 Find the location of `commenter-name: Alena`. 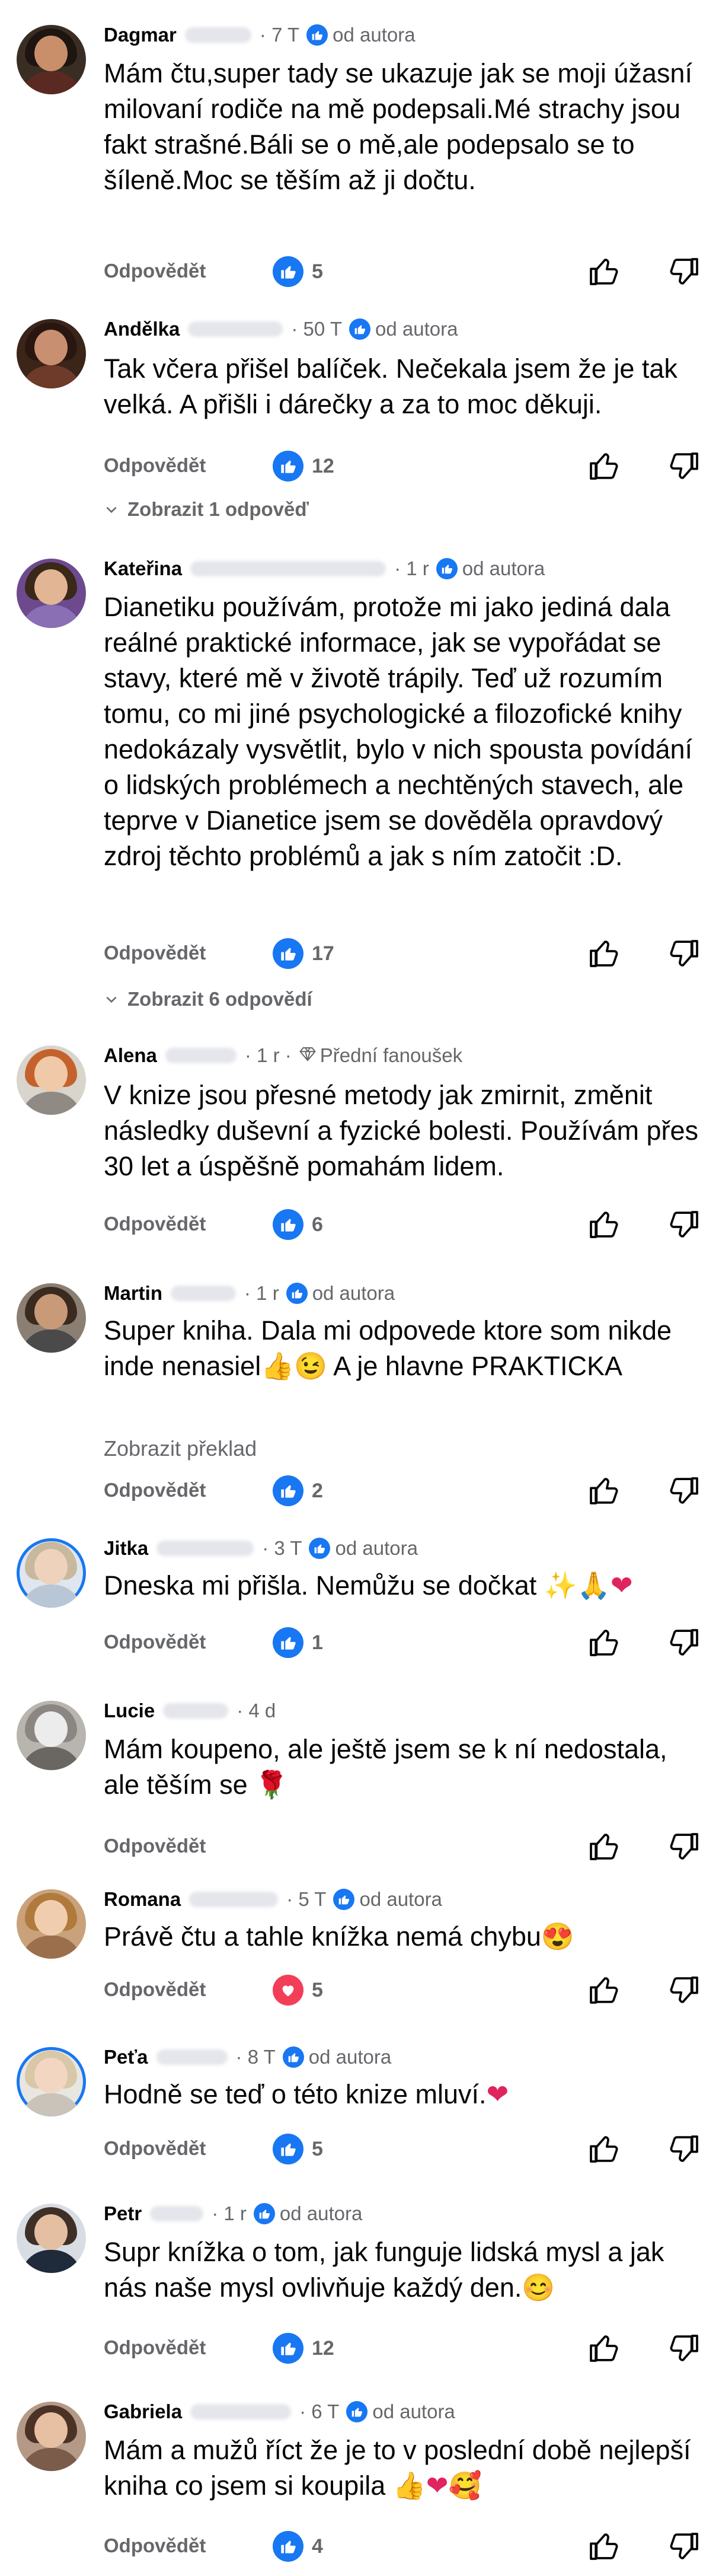

commenter-name: Alena is located at coordinates (130, 1055).